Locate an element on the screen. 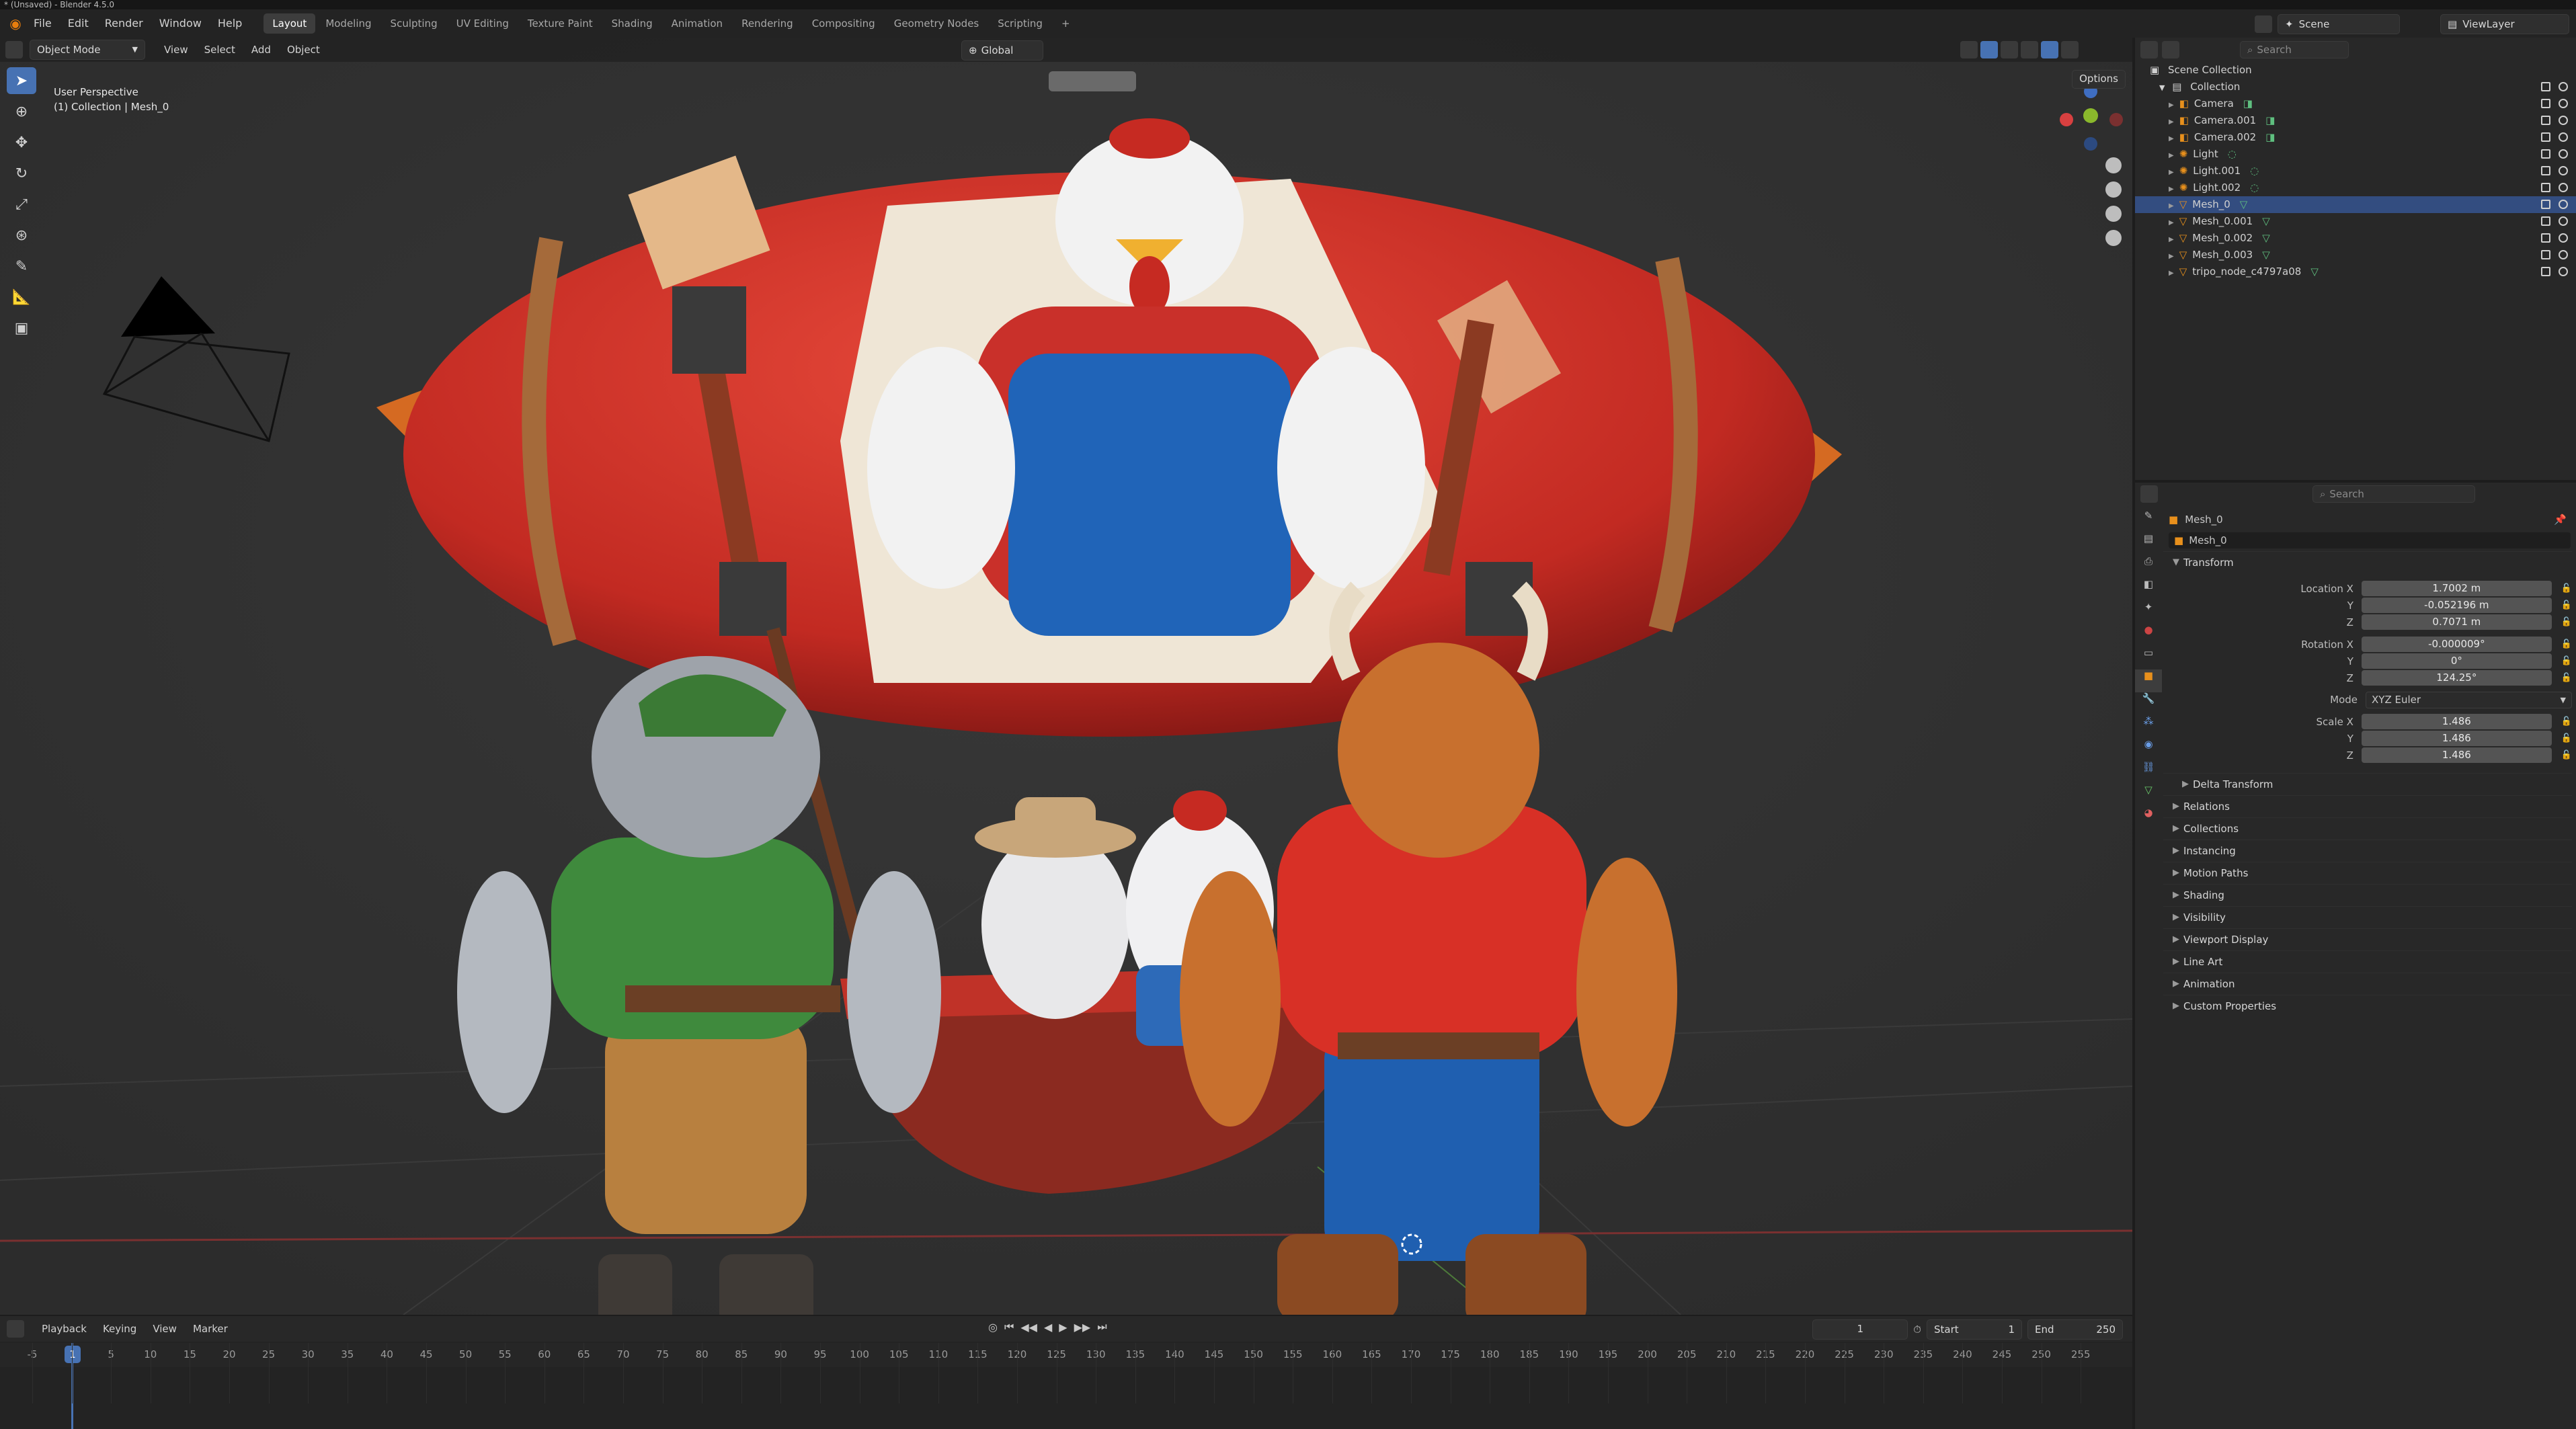 The image size is (2576, 1429). jump-end-icon: ⏭ is located at coordinates (1101, 1327).